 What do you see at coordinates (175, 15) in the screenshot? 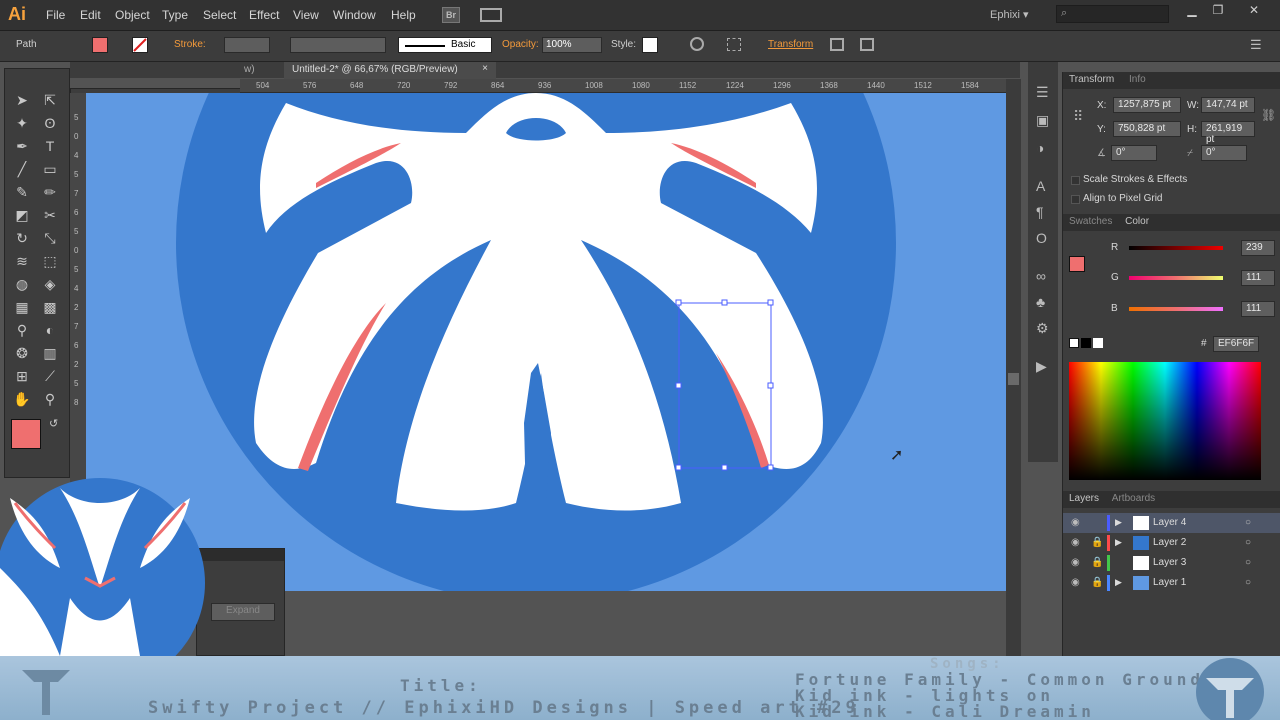
I see `menu-type: Type` at bounding box center [175, 15].